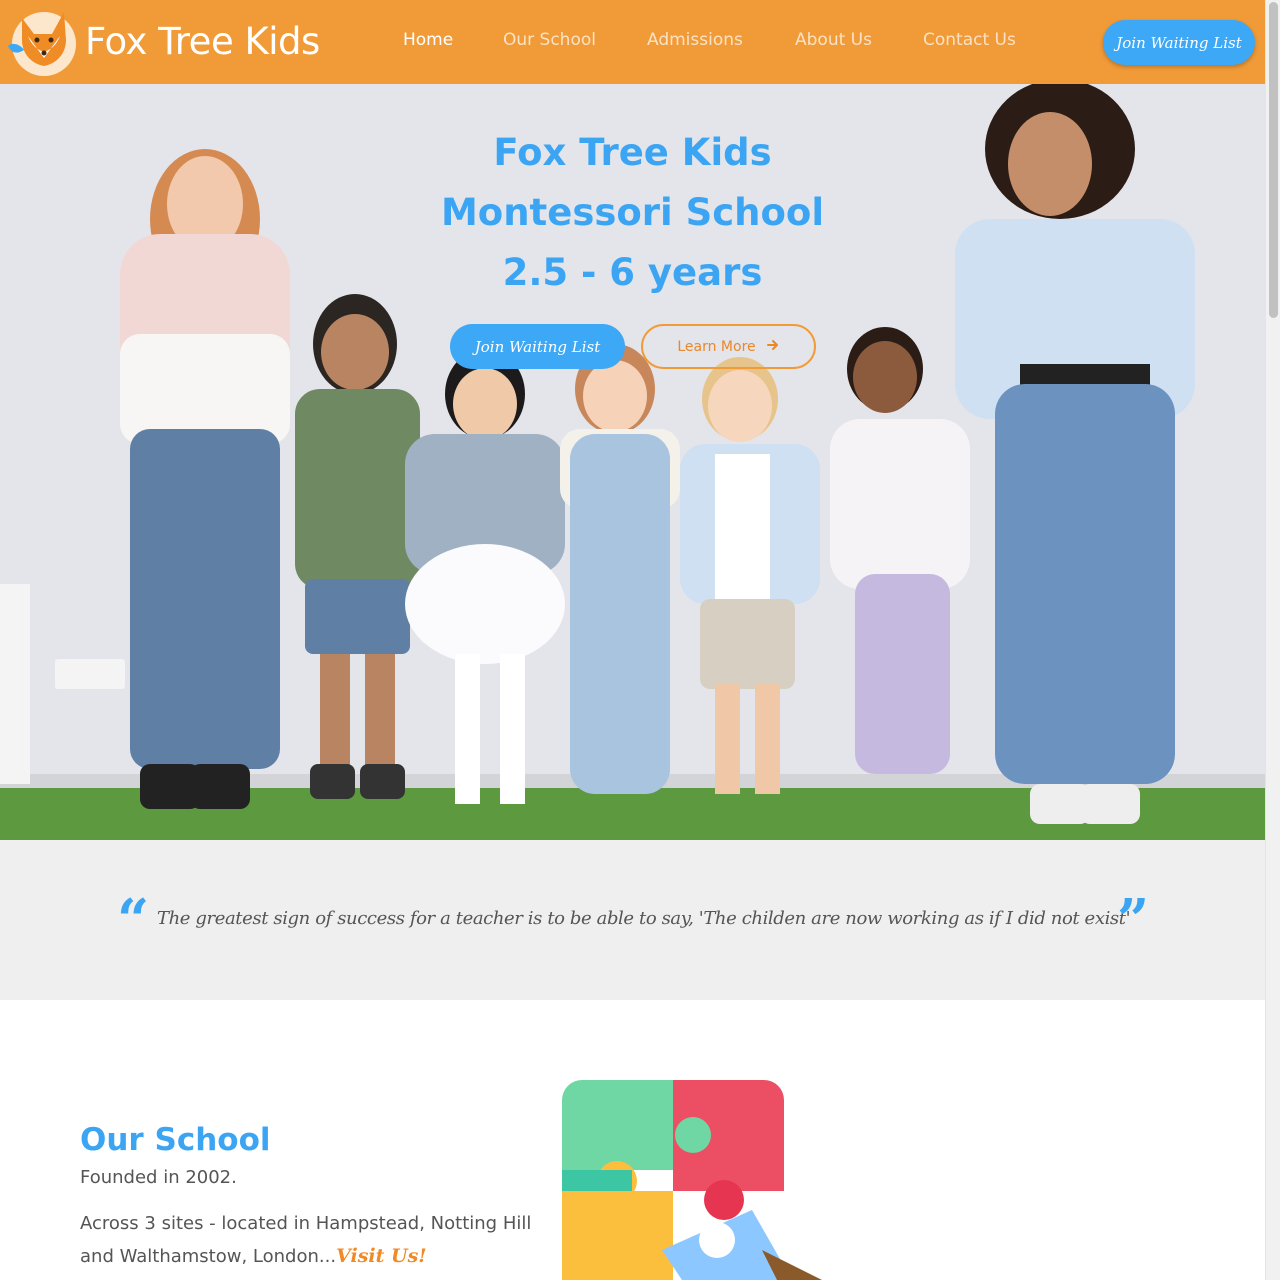  What do you see at coordinates (697, 1180) in the screenshot?
I see `puzzle-illustration` at bounding box center [697, 1180].